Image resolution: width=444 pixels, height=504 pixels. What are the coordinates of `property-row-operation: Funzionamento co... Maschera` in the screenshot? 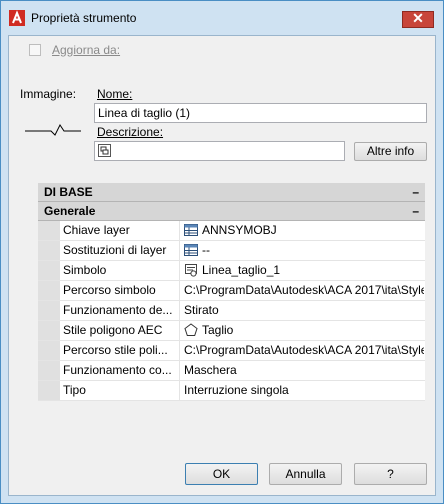 It's located at (231, 371).